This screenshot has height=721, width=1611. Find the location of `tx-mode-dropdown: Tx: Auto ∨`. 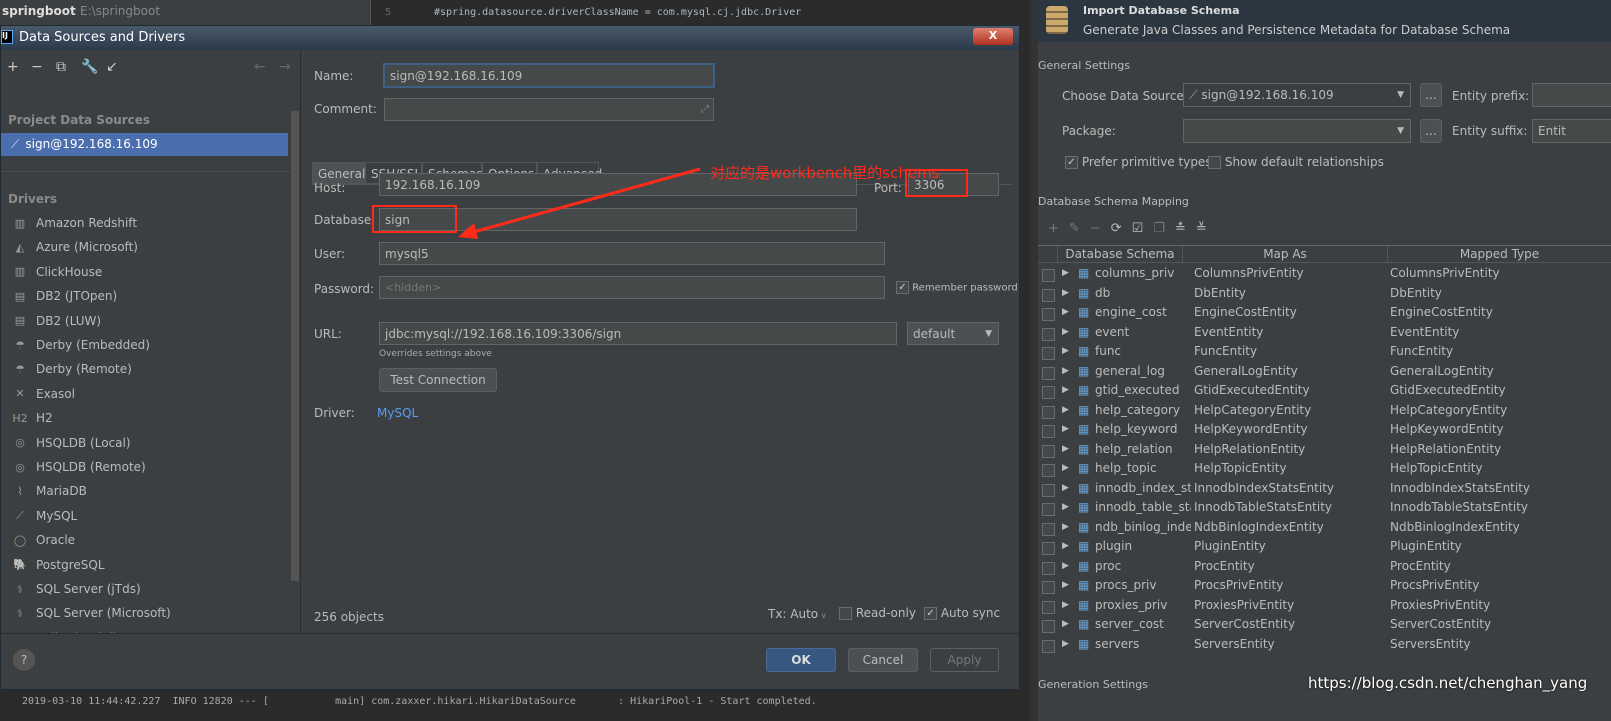

tx-mode-dropdown: Tx: Auto ∨ is located at coordinates (797, 614).